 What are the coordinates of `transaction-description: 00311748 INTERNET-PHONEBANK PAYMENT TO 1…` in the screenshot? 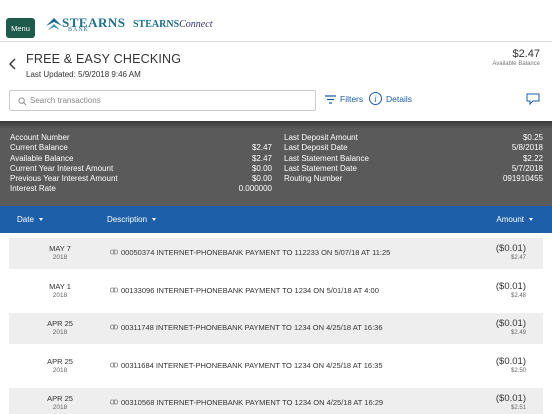 It's located at (252, 327).